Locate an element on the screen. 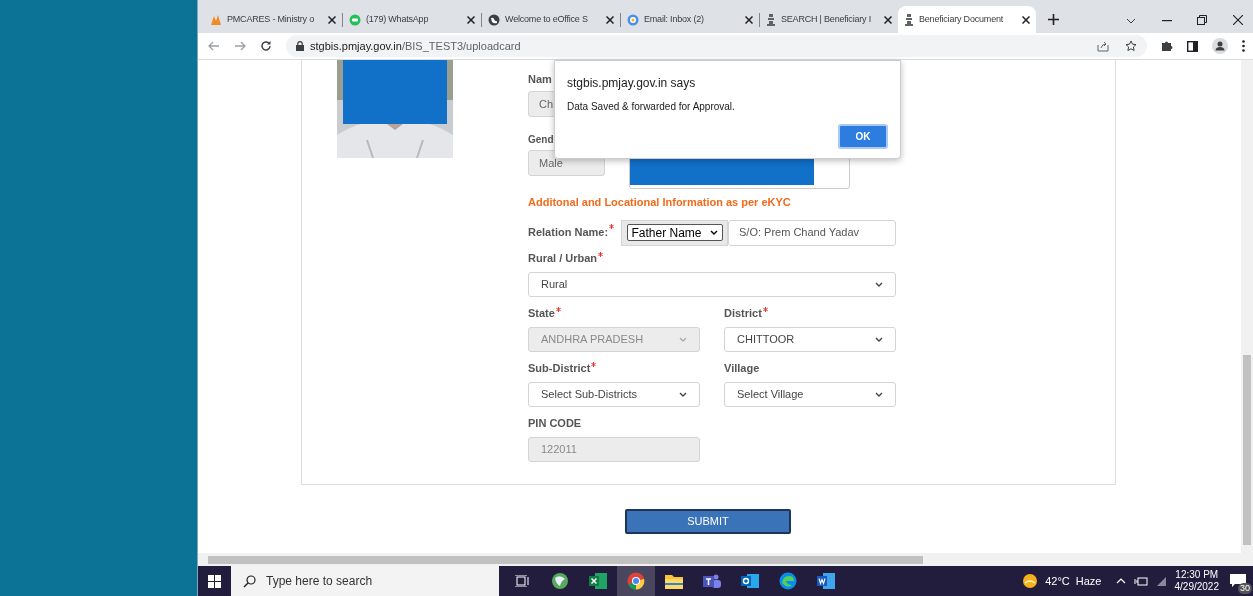 Image resolution: width=1253 pixels, height=596 pixels. dropdown: Rural is located at coordinates (712, 284).